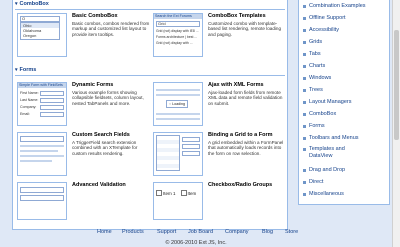  Describe the element at coordinates (42, 35) in the screenshot. I see `sample-thumbnail: O Ohio Oklahoma Oregon` at that location.